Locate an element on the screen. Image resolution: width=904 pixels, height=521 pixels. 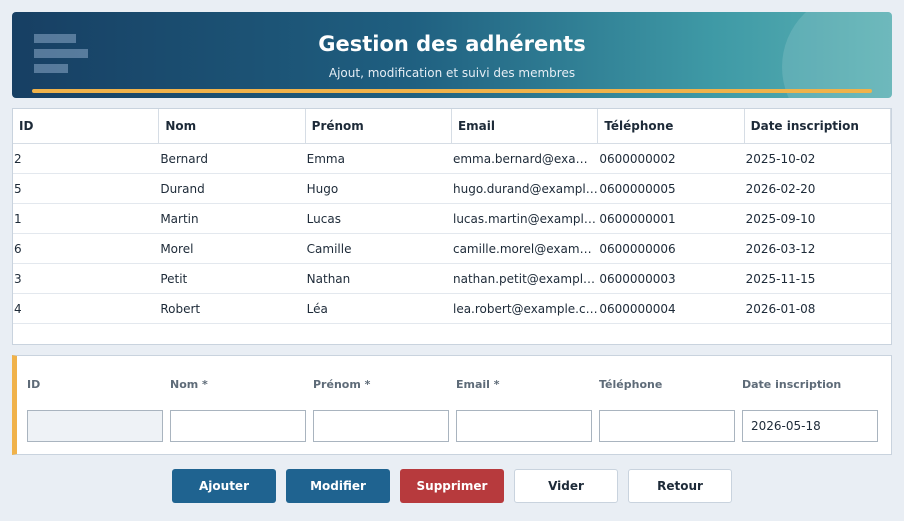
table-cell: Martin is located at coordinates (232, 218).